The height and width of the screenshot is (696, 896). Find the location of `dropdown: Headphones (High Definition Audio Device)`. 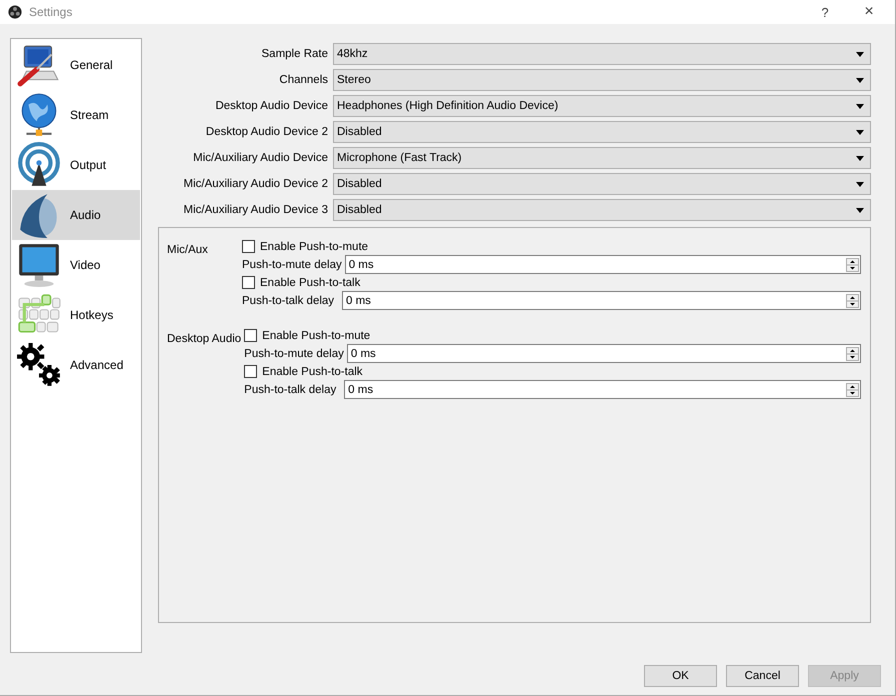

dropdown: Headphones (High Definition Audio Device) is located at coordinates (602, 106).